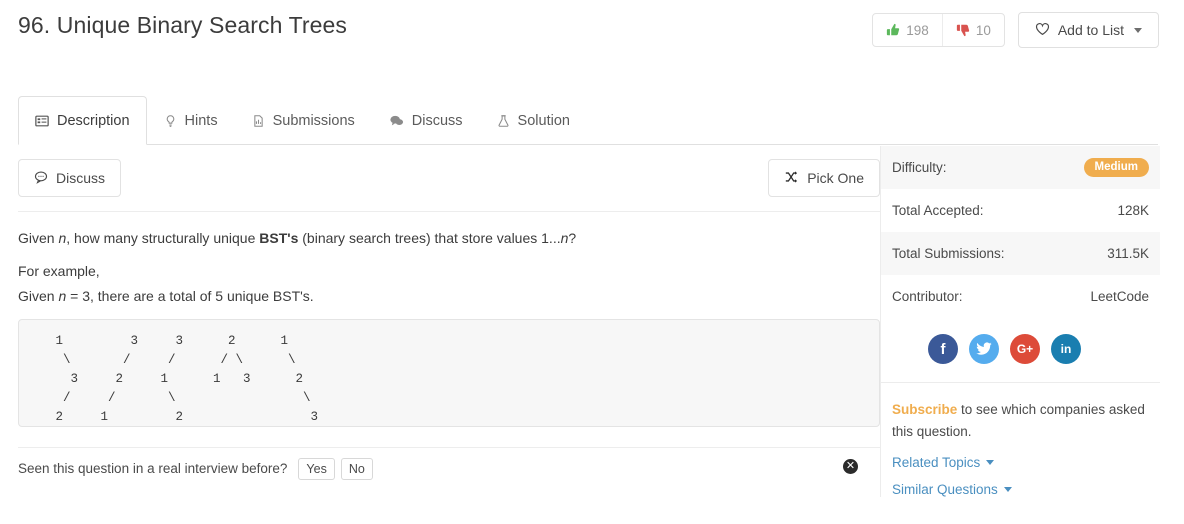 The image size is (1184, 524). What do you see at coordinates (572, 238) in the screenshot?
I see `desc-text: ?` at bounding box center [572, 238].